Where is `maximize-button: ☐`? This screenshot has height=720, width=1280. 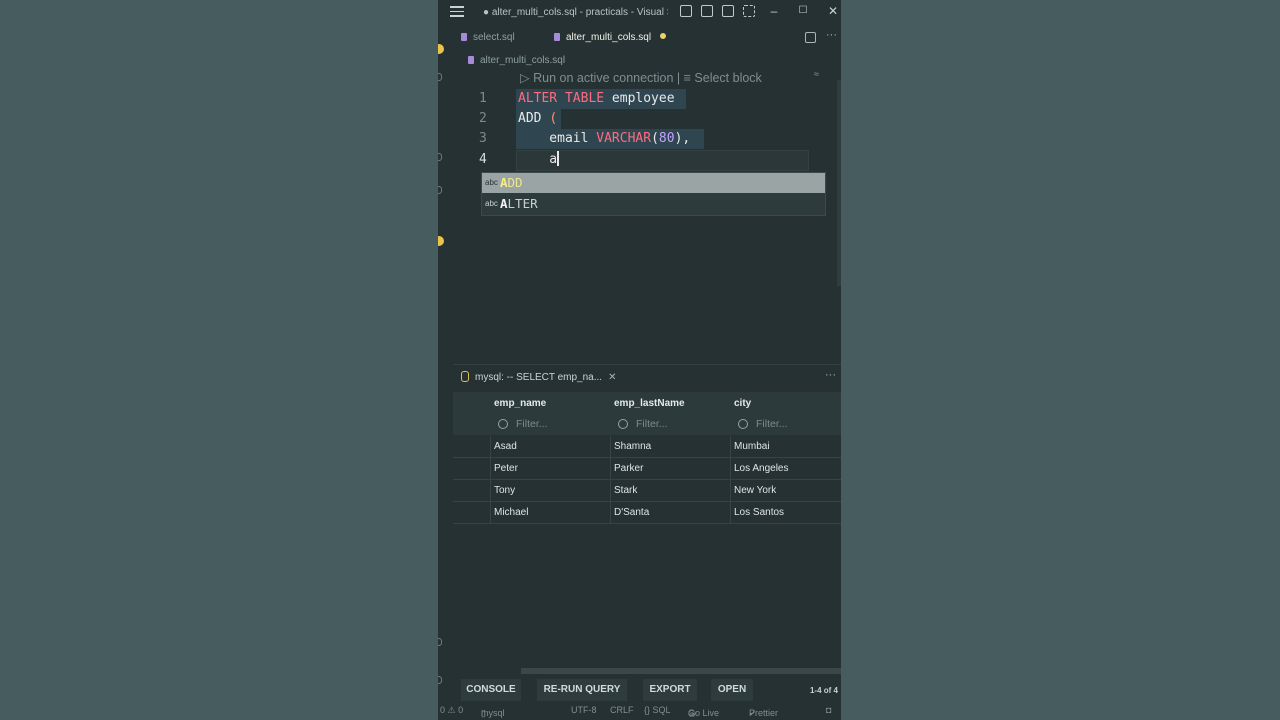 maximize-button: ☐ is located at coordinates (803, 10).